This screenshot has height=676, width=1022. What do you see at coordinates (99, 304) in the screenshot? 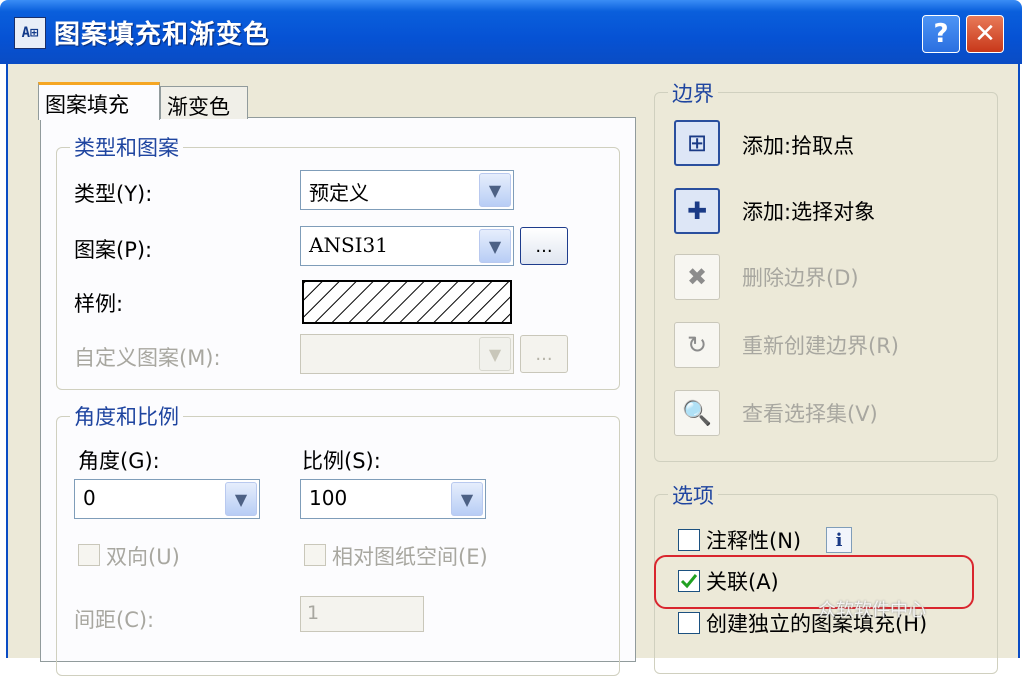
I see `sample-label: 样例:` at bounding box center [99, 304].